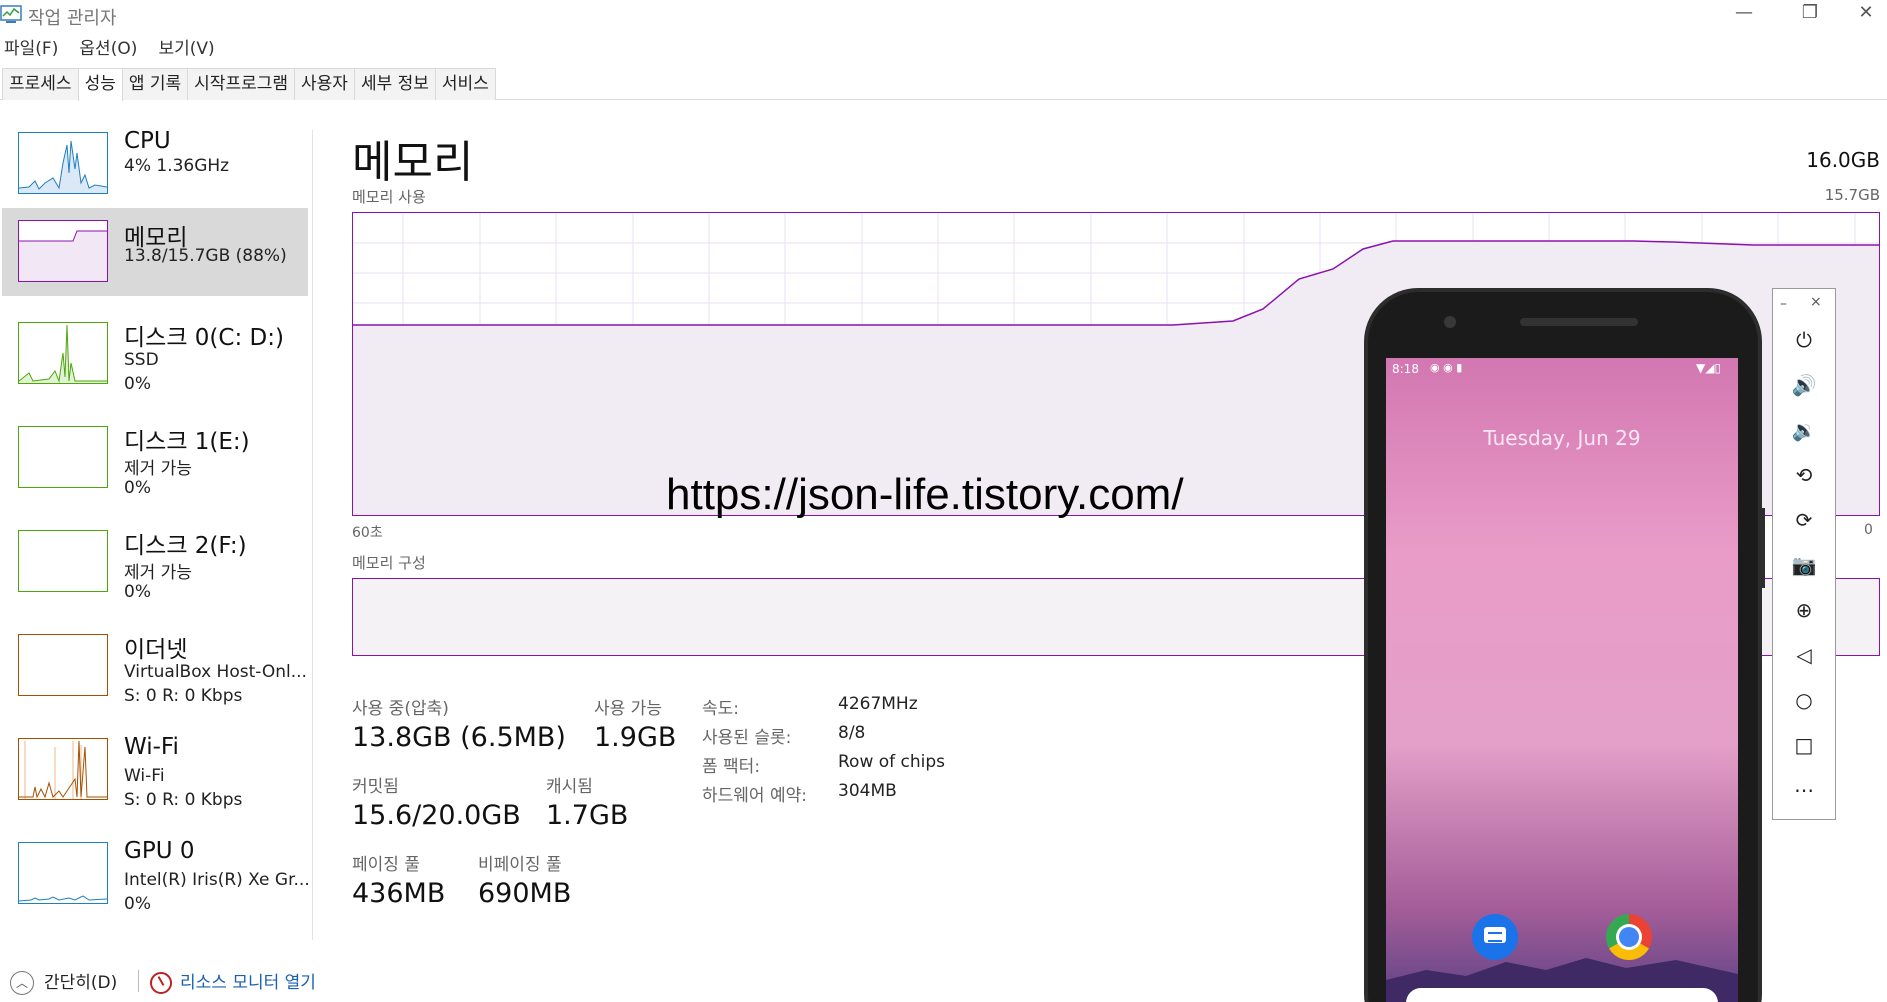 This screenshot has height=1002, width=1887. What do you see at coordinates (459, 737) in the screenshot?
I see `in-use-value: 13.8GB (6.5MB)` at bounding box center [459, 737].